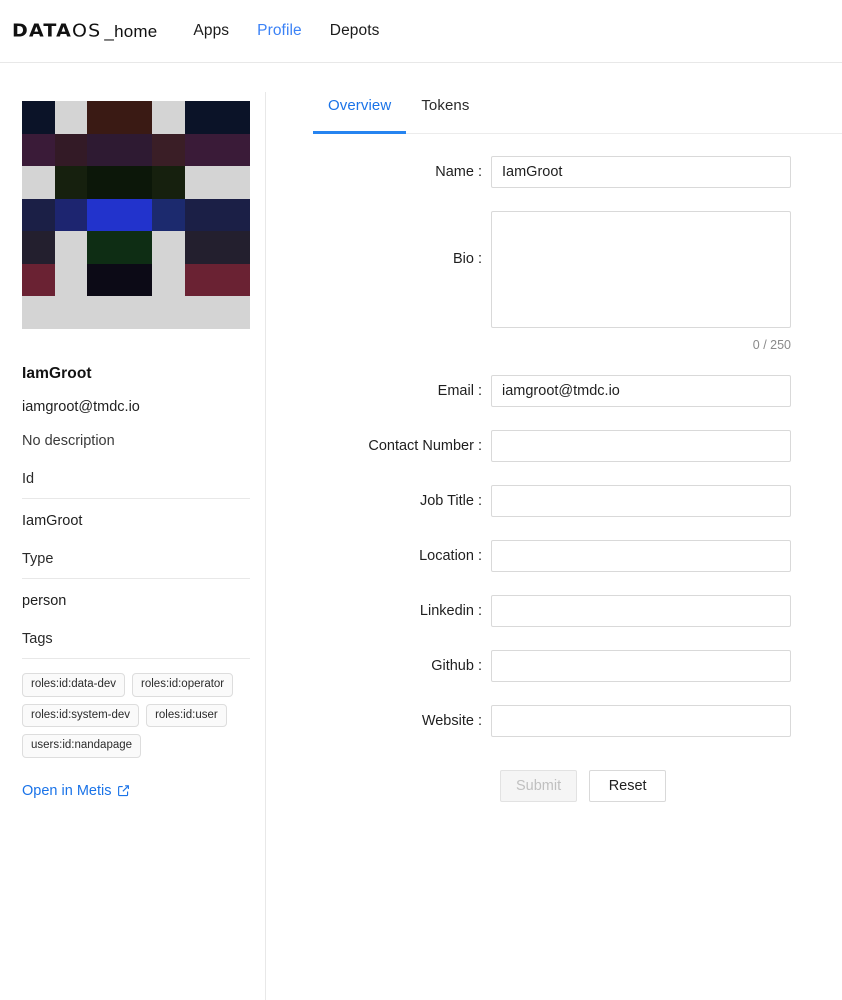 The height and width of the screenshot is (1000, 842). What do you see at coordinates (38, 559) in the screenshot?
I see `sidebar-field-type-label: Type` at bounding box center [38, 559].